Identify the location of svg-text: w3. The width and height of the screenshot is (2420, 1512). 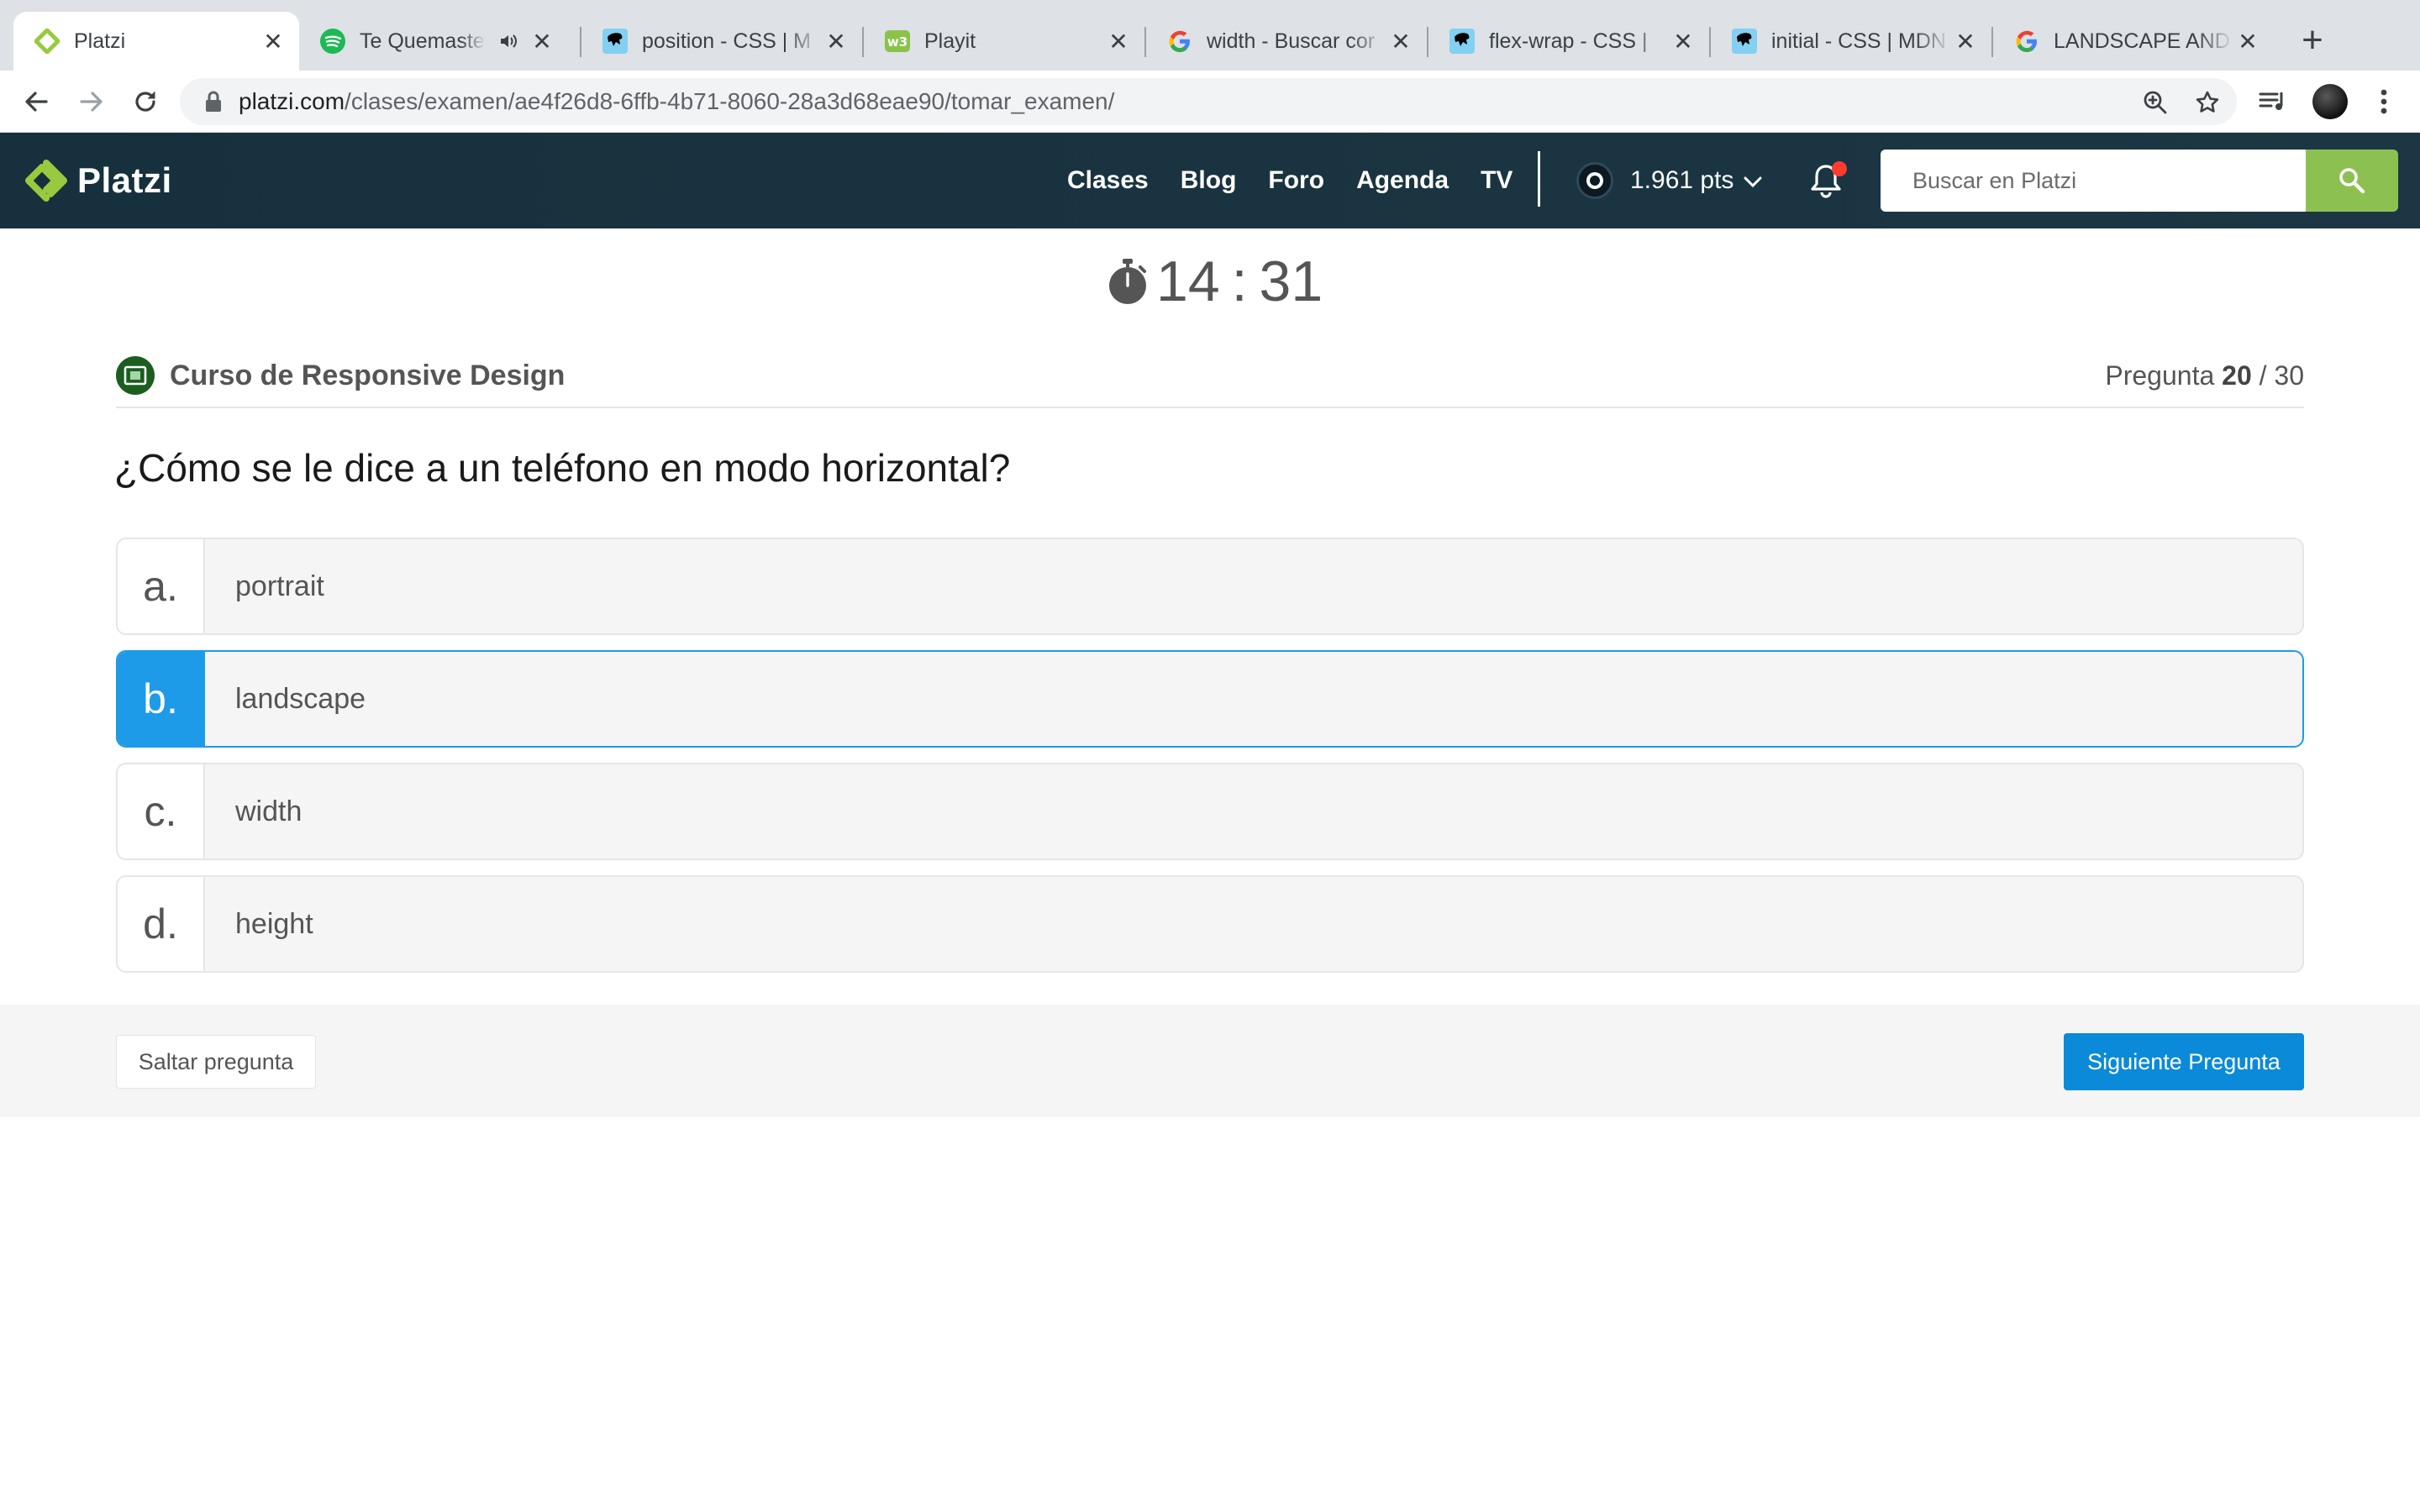
(898, 42).